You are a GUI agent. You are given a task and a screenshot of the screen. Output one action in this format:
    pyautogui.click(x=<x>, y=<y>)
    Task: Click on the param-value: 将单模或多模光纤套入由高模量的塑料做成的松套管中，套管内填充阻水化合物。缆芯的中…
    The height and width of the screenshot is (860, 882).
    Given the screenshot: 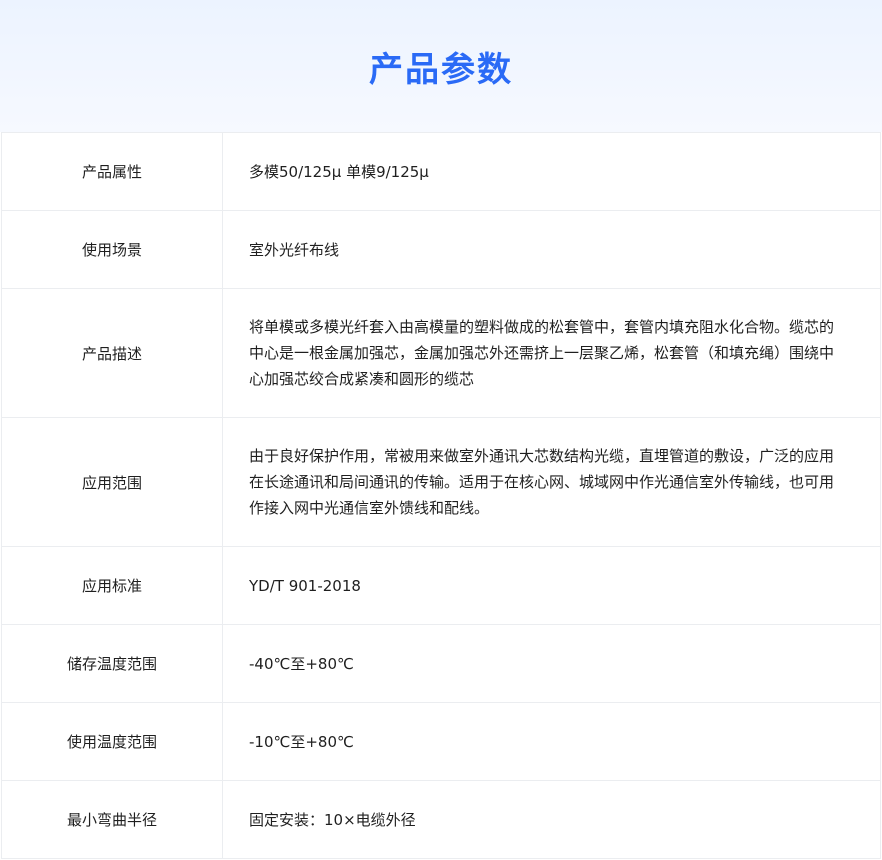 What is the action you would take?
    pyautogui.click(x=551, y=353)
    